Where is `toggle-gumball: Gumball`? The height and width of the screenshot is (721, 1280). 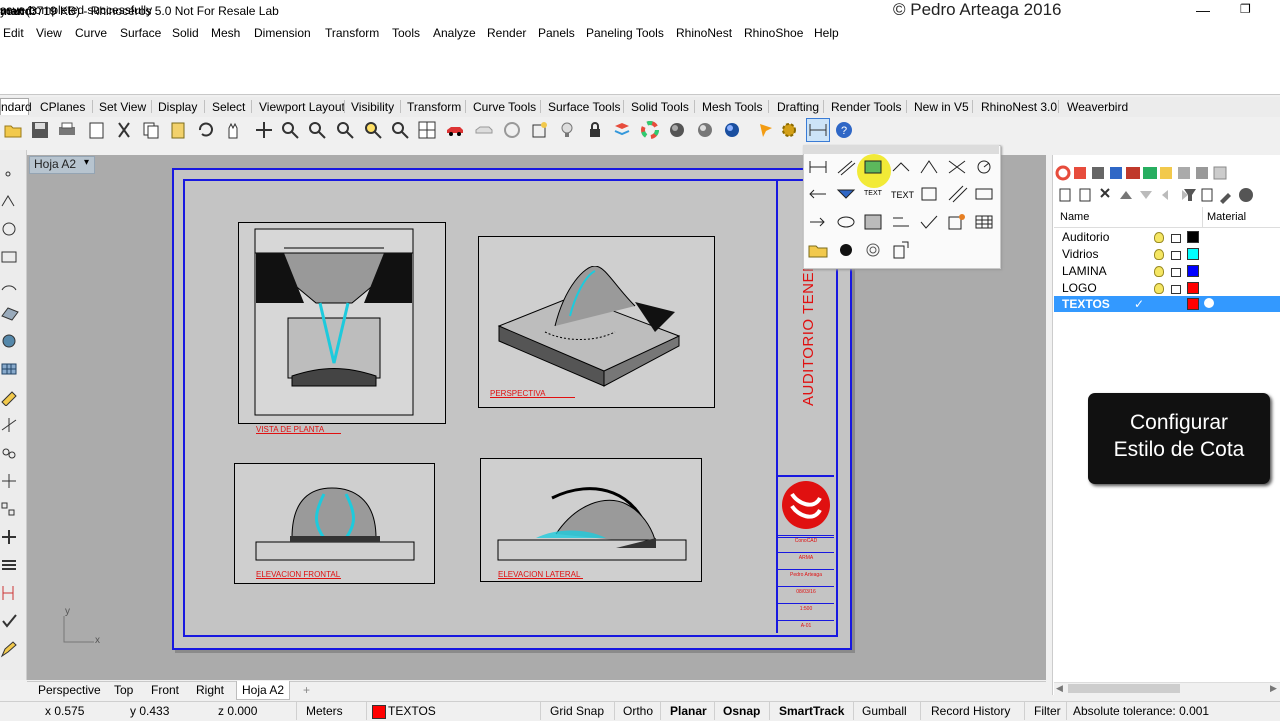 toggle-gumball: Gumball is located at coordinates (884, 711).